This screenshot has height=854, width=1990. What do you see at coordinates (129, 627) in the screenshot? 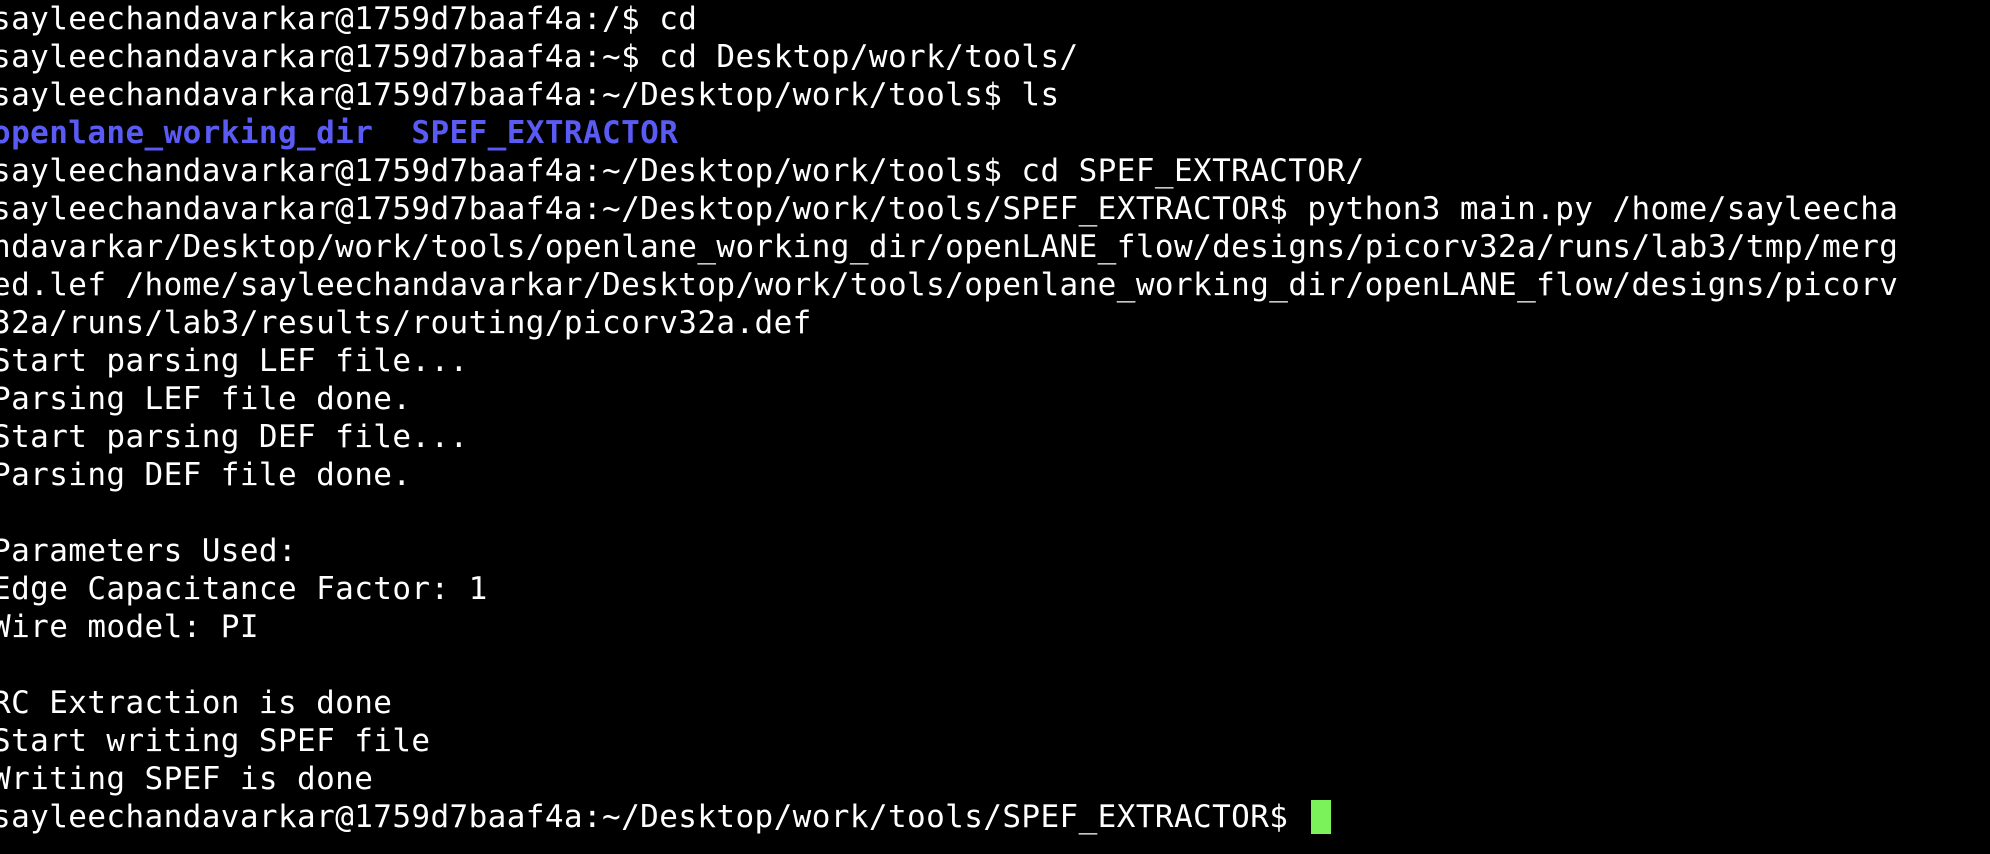
I see `terminal-line-17: Wire model: PI` at bounding box center [129, 627].